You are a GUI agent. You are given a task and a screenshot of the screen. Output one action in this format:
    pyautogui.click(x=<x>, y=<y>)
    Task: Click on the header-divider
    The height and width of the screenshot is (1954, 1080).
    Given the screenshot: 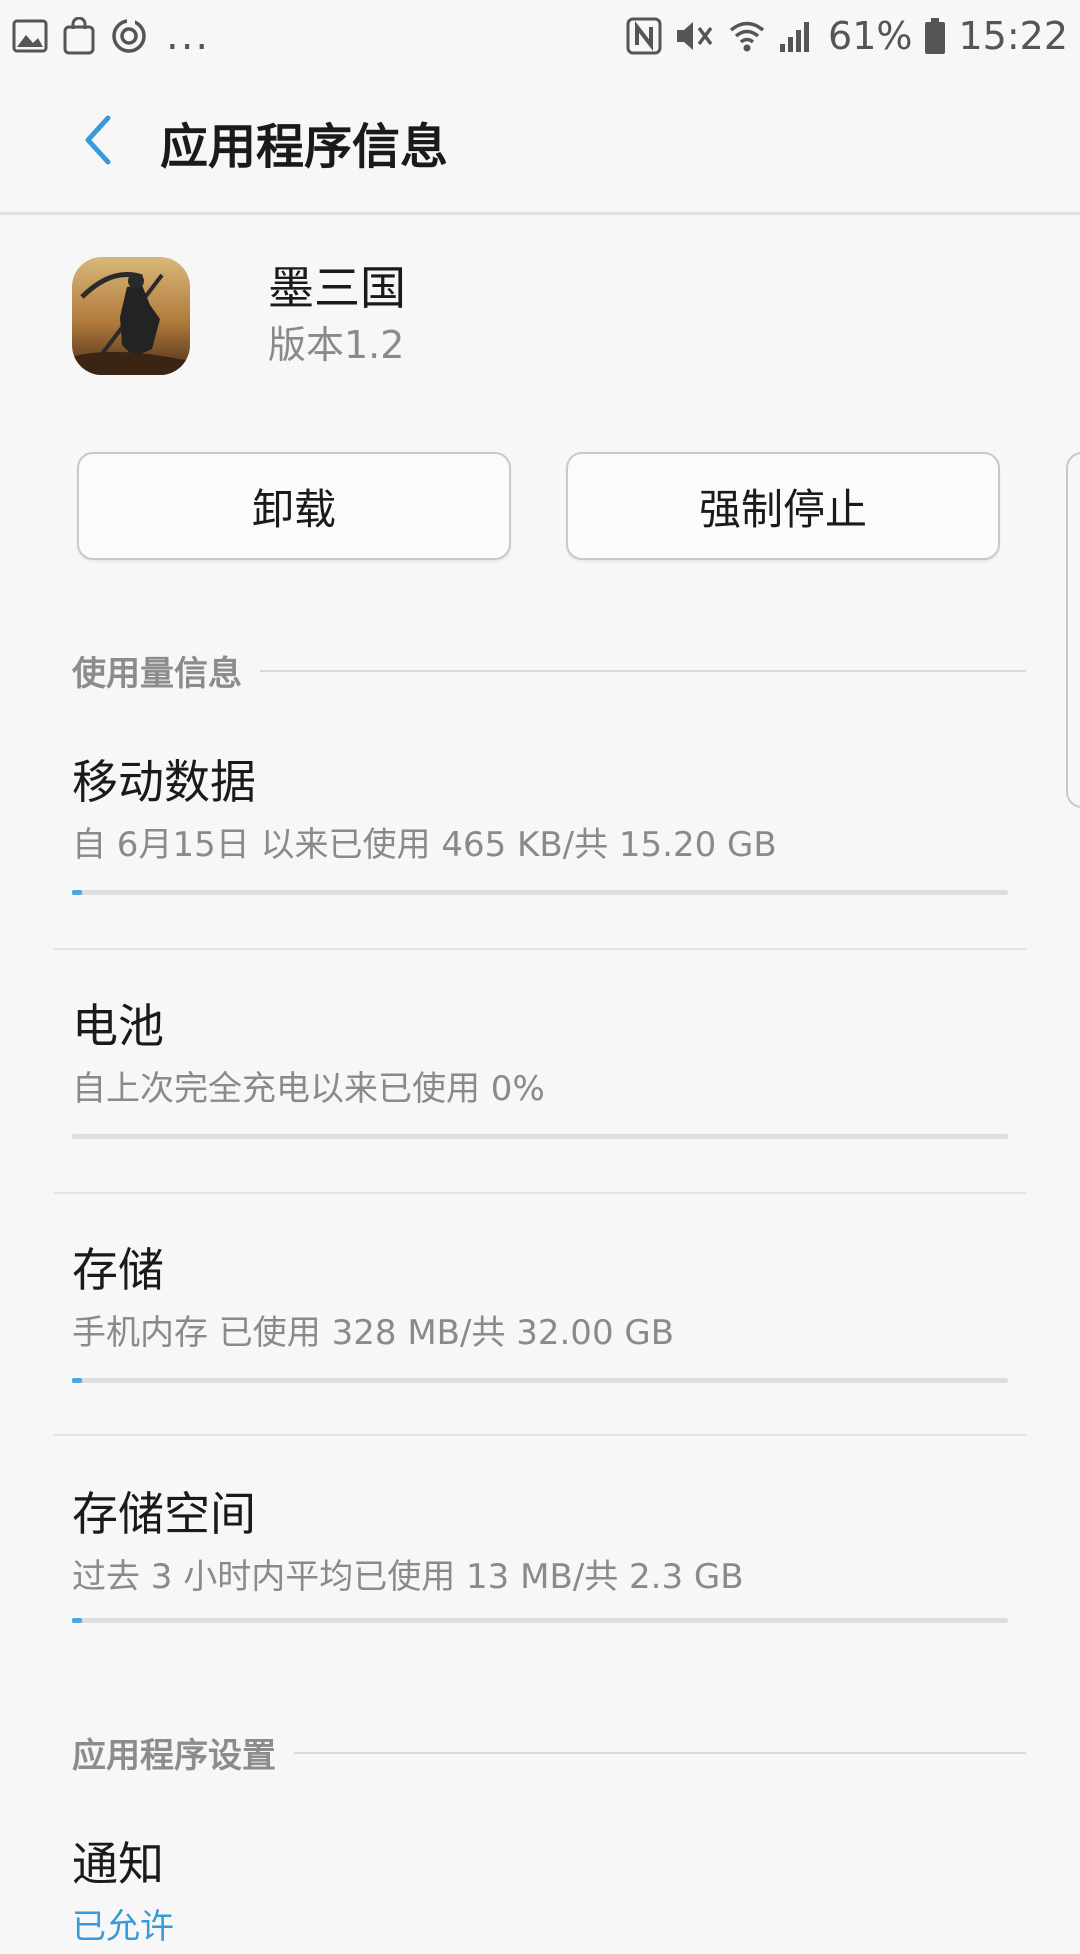 What is the action you would take?
    pyautogui.click(x=540, y=213)
    